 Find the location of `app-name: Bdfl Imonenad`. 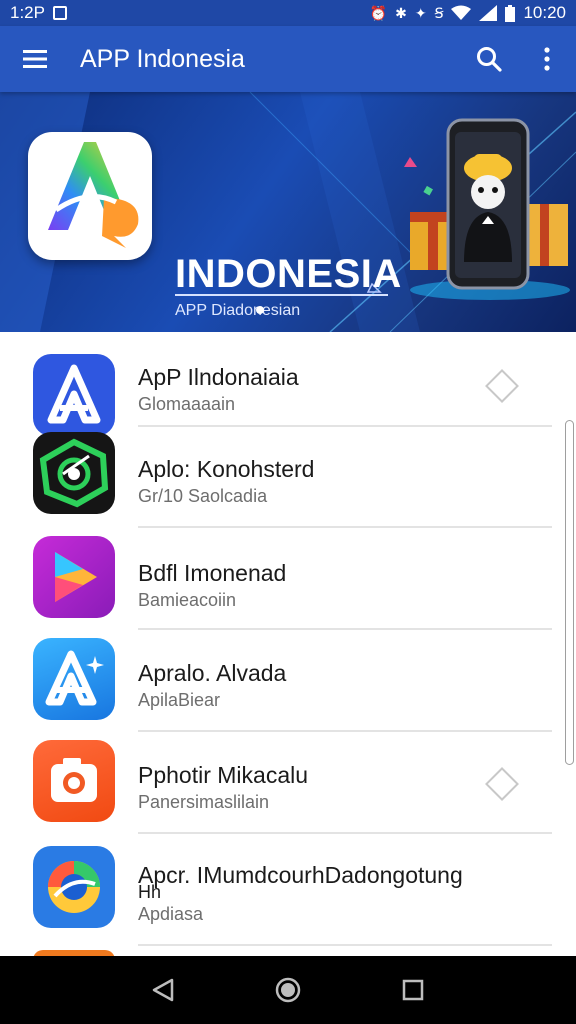

app-name: Bdfl Imonenad is located at coordinates (212, 573).